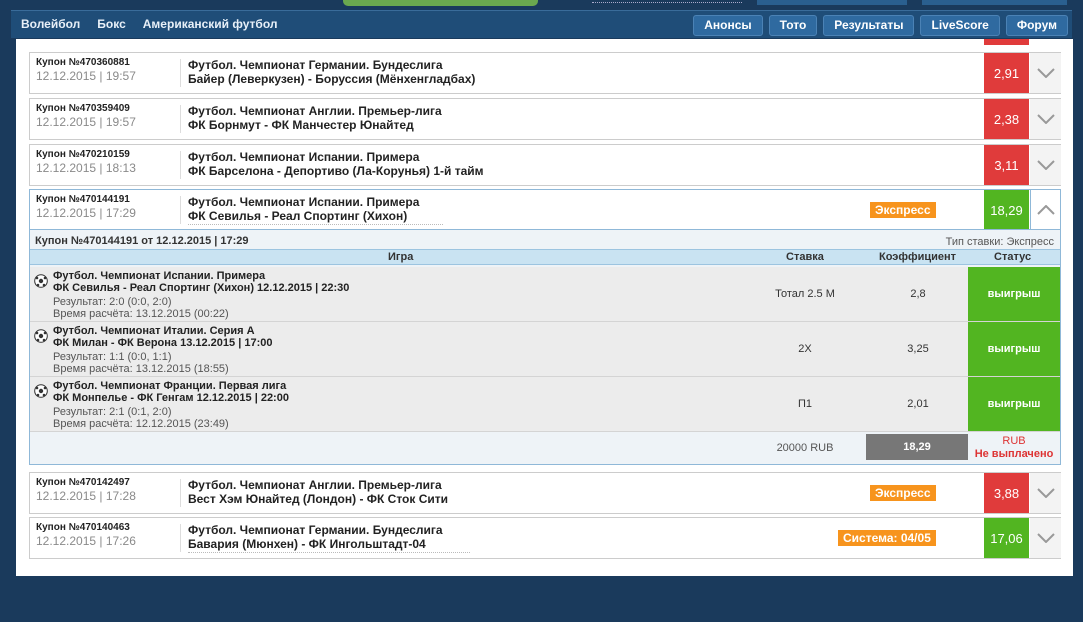  I want to click on nav-boxing: Бокс, so click(111, 24).